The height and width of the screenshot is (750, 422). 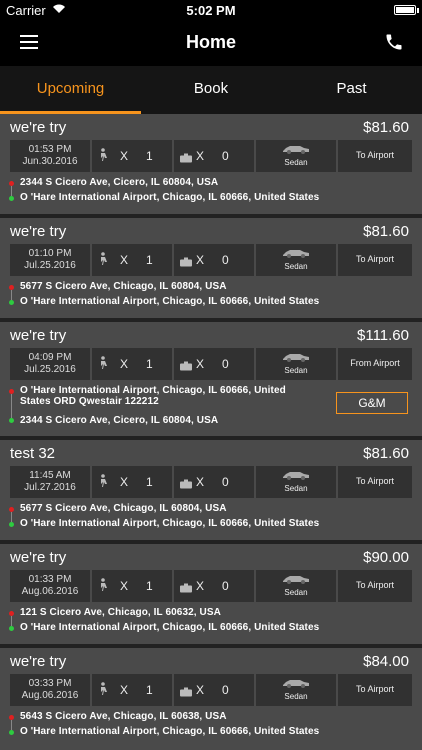 I want to click on datetime-cell: 03:33 PM Aug.06.2016, so click(x=50, y=690).